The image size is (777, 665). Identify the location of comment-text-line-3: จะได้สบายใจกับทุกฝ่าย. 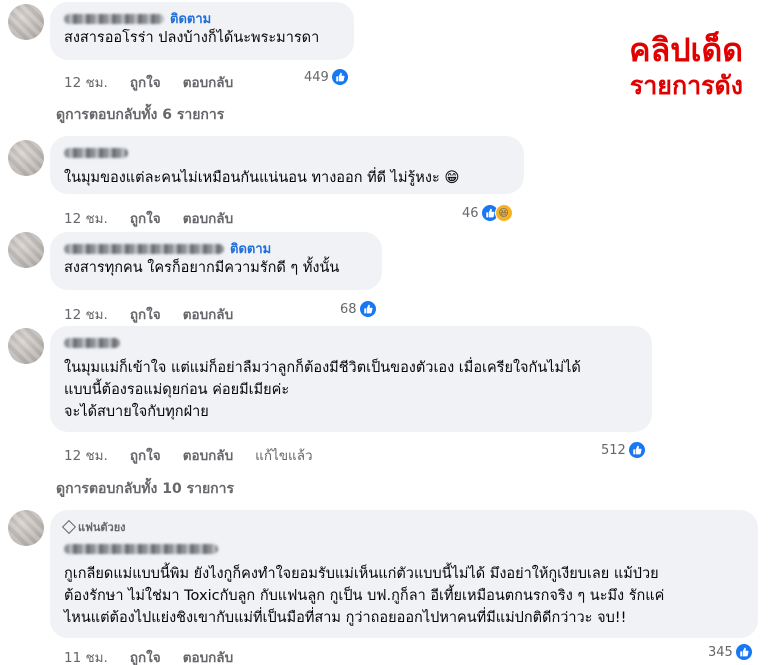
(136, 412).